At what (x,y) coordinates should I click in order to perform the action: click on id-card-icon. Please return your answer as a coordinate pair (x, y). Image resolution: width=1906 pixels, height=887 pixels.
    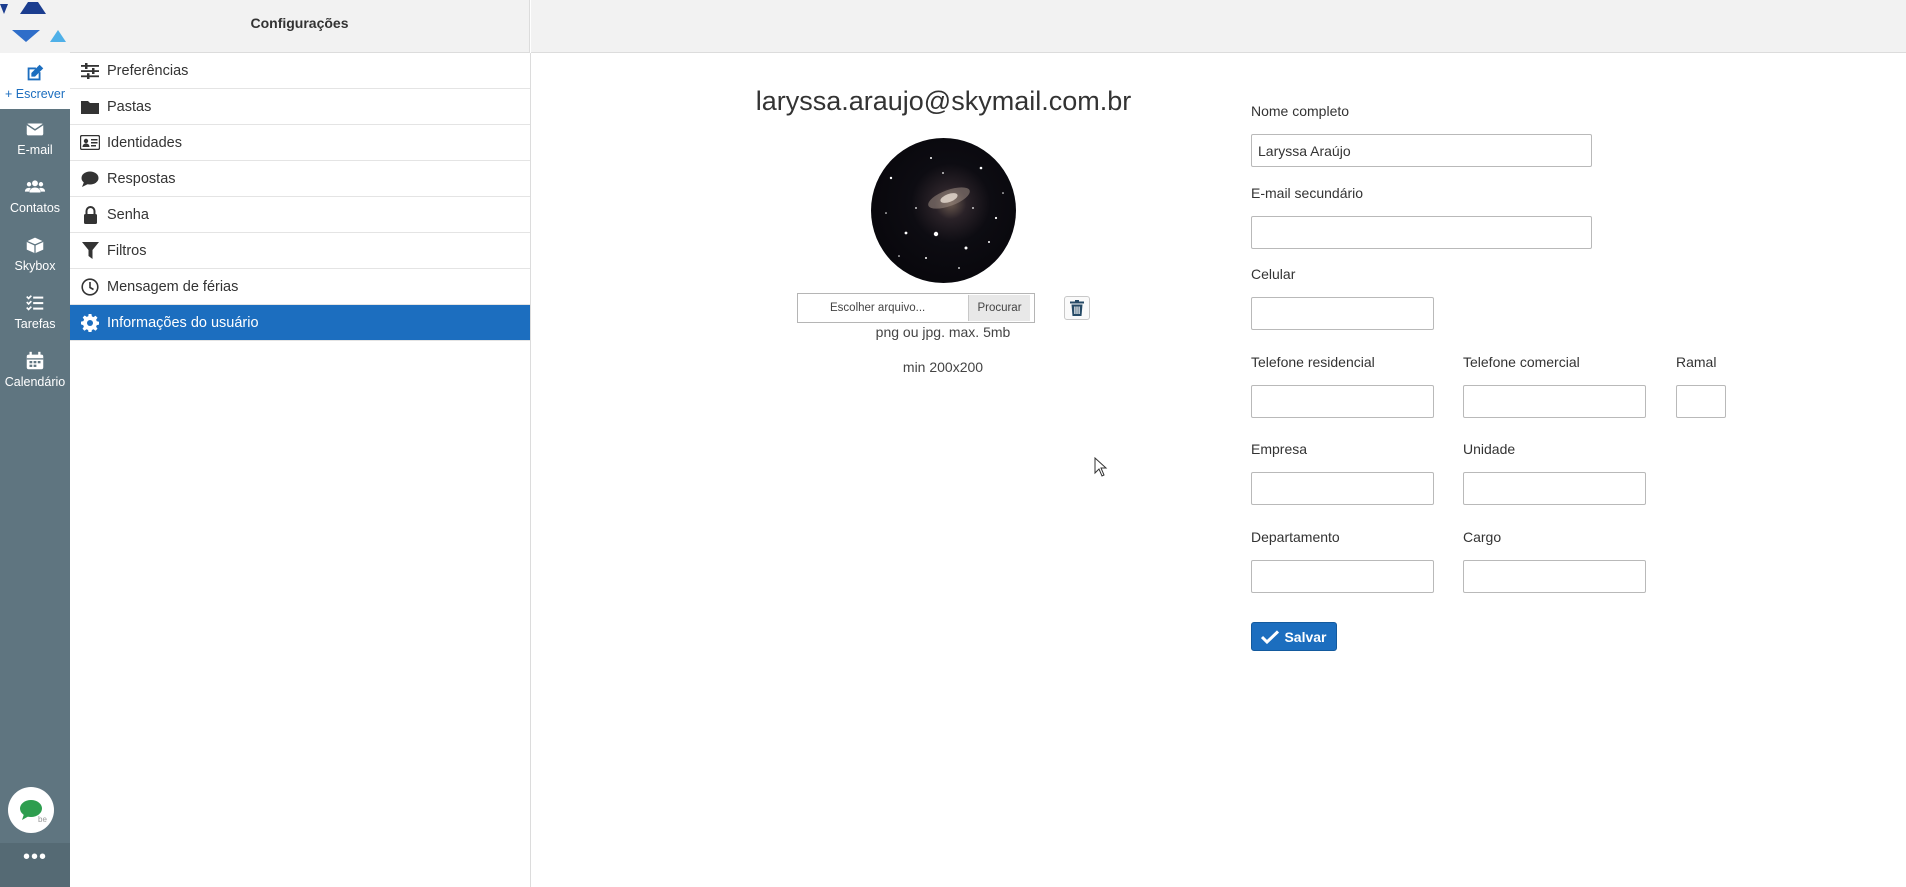
    Looking at the image, I should click on (90, 143).